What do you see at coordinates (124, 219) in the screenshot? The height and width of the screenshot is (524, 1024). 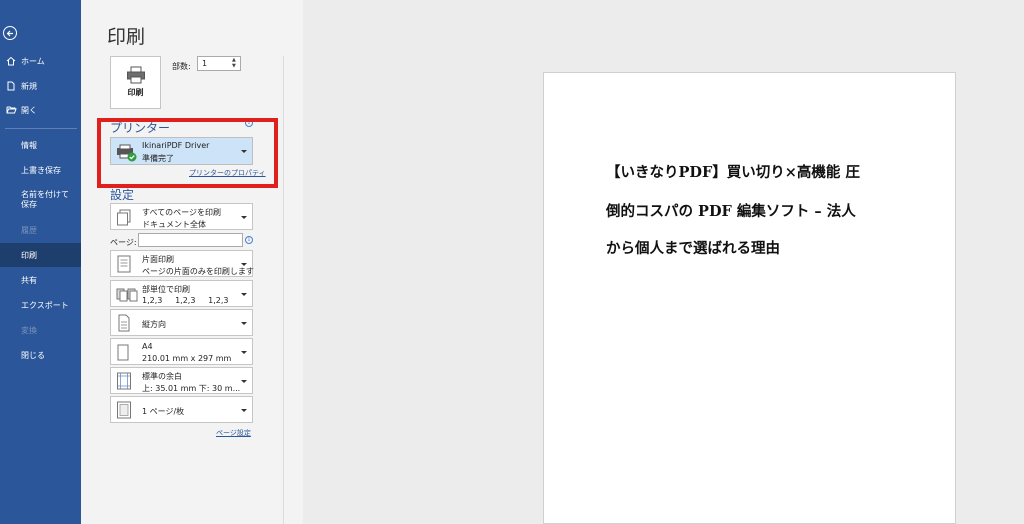 I see `pages-icon` at bounding box center [124, 219].